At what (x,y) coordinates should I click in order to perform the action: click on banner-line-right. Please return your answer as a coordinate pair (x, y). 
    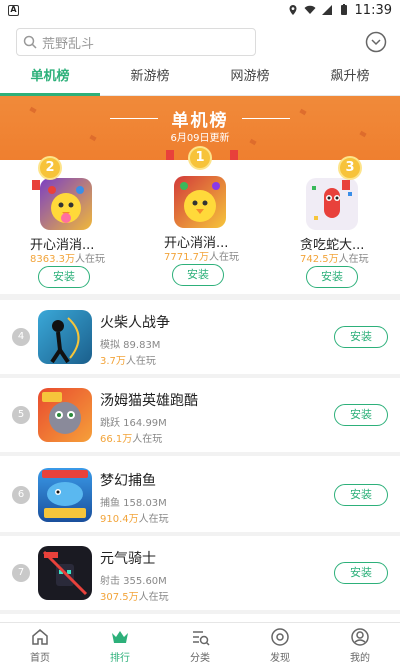
    Looking at the image, I should click on (266, 118).